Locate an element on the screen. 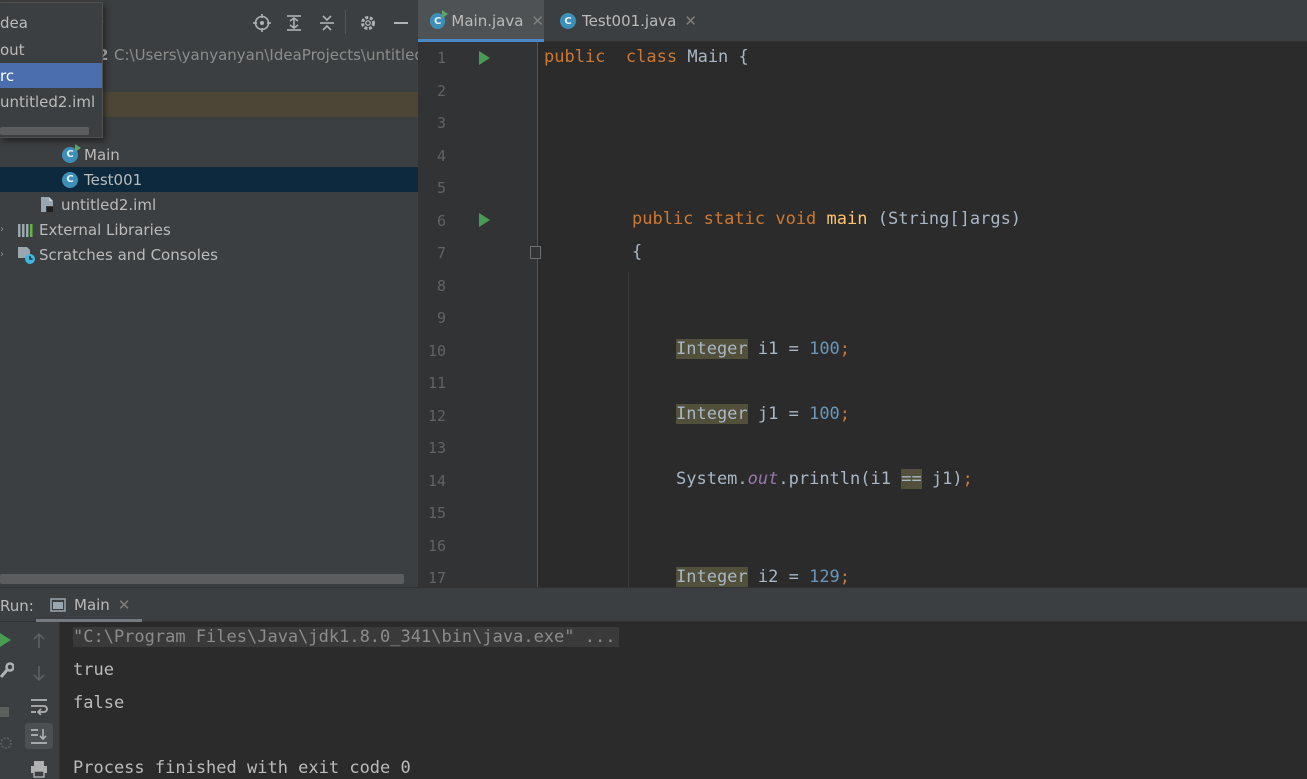  fold-marker-icon is located at coordinates (535, 252).